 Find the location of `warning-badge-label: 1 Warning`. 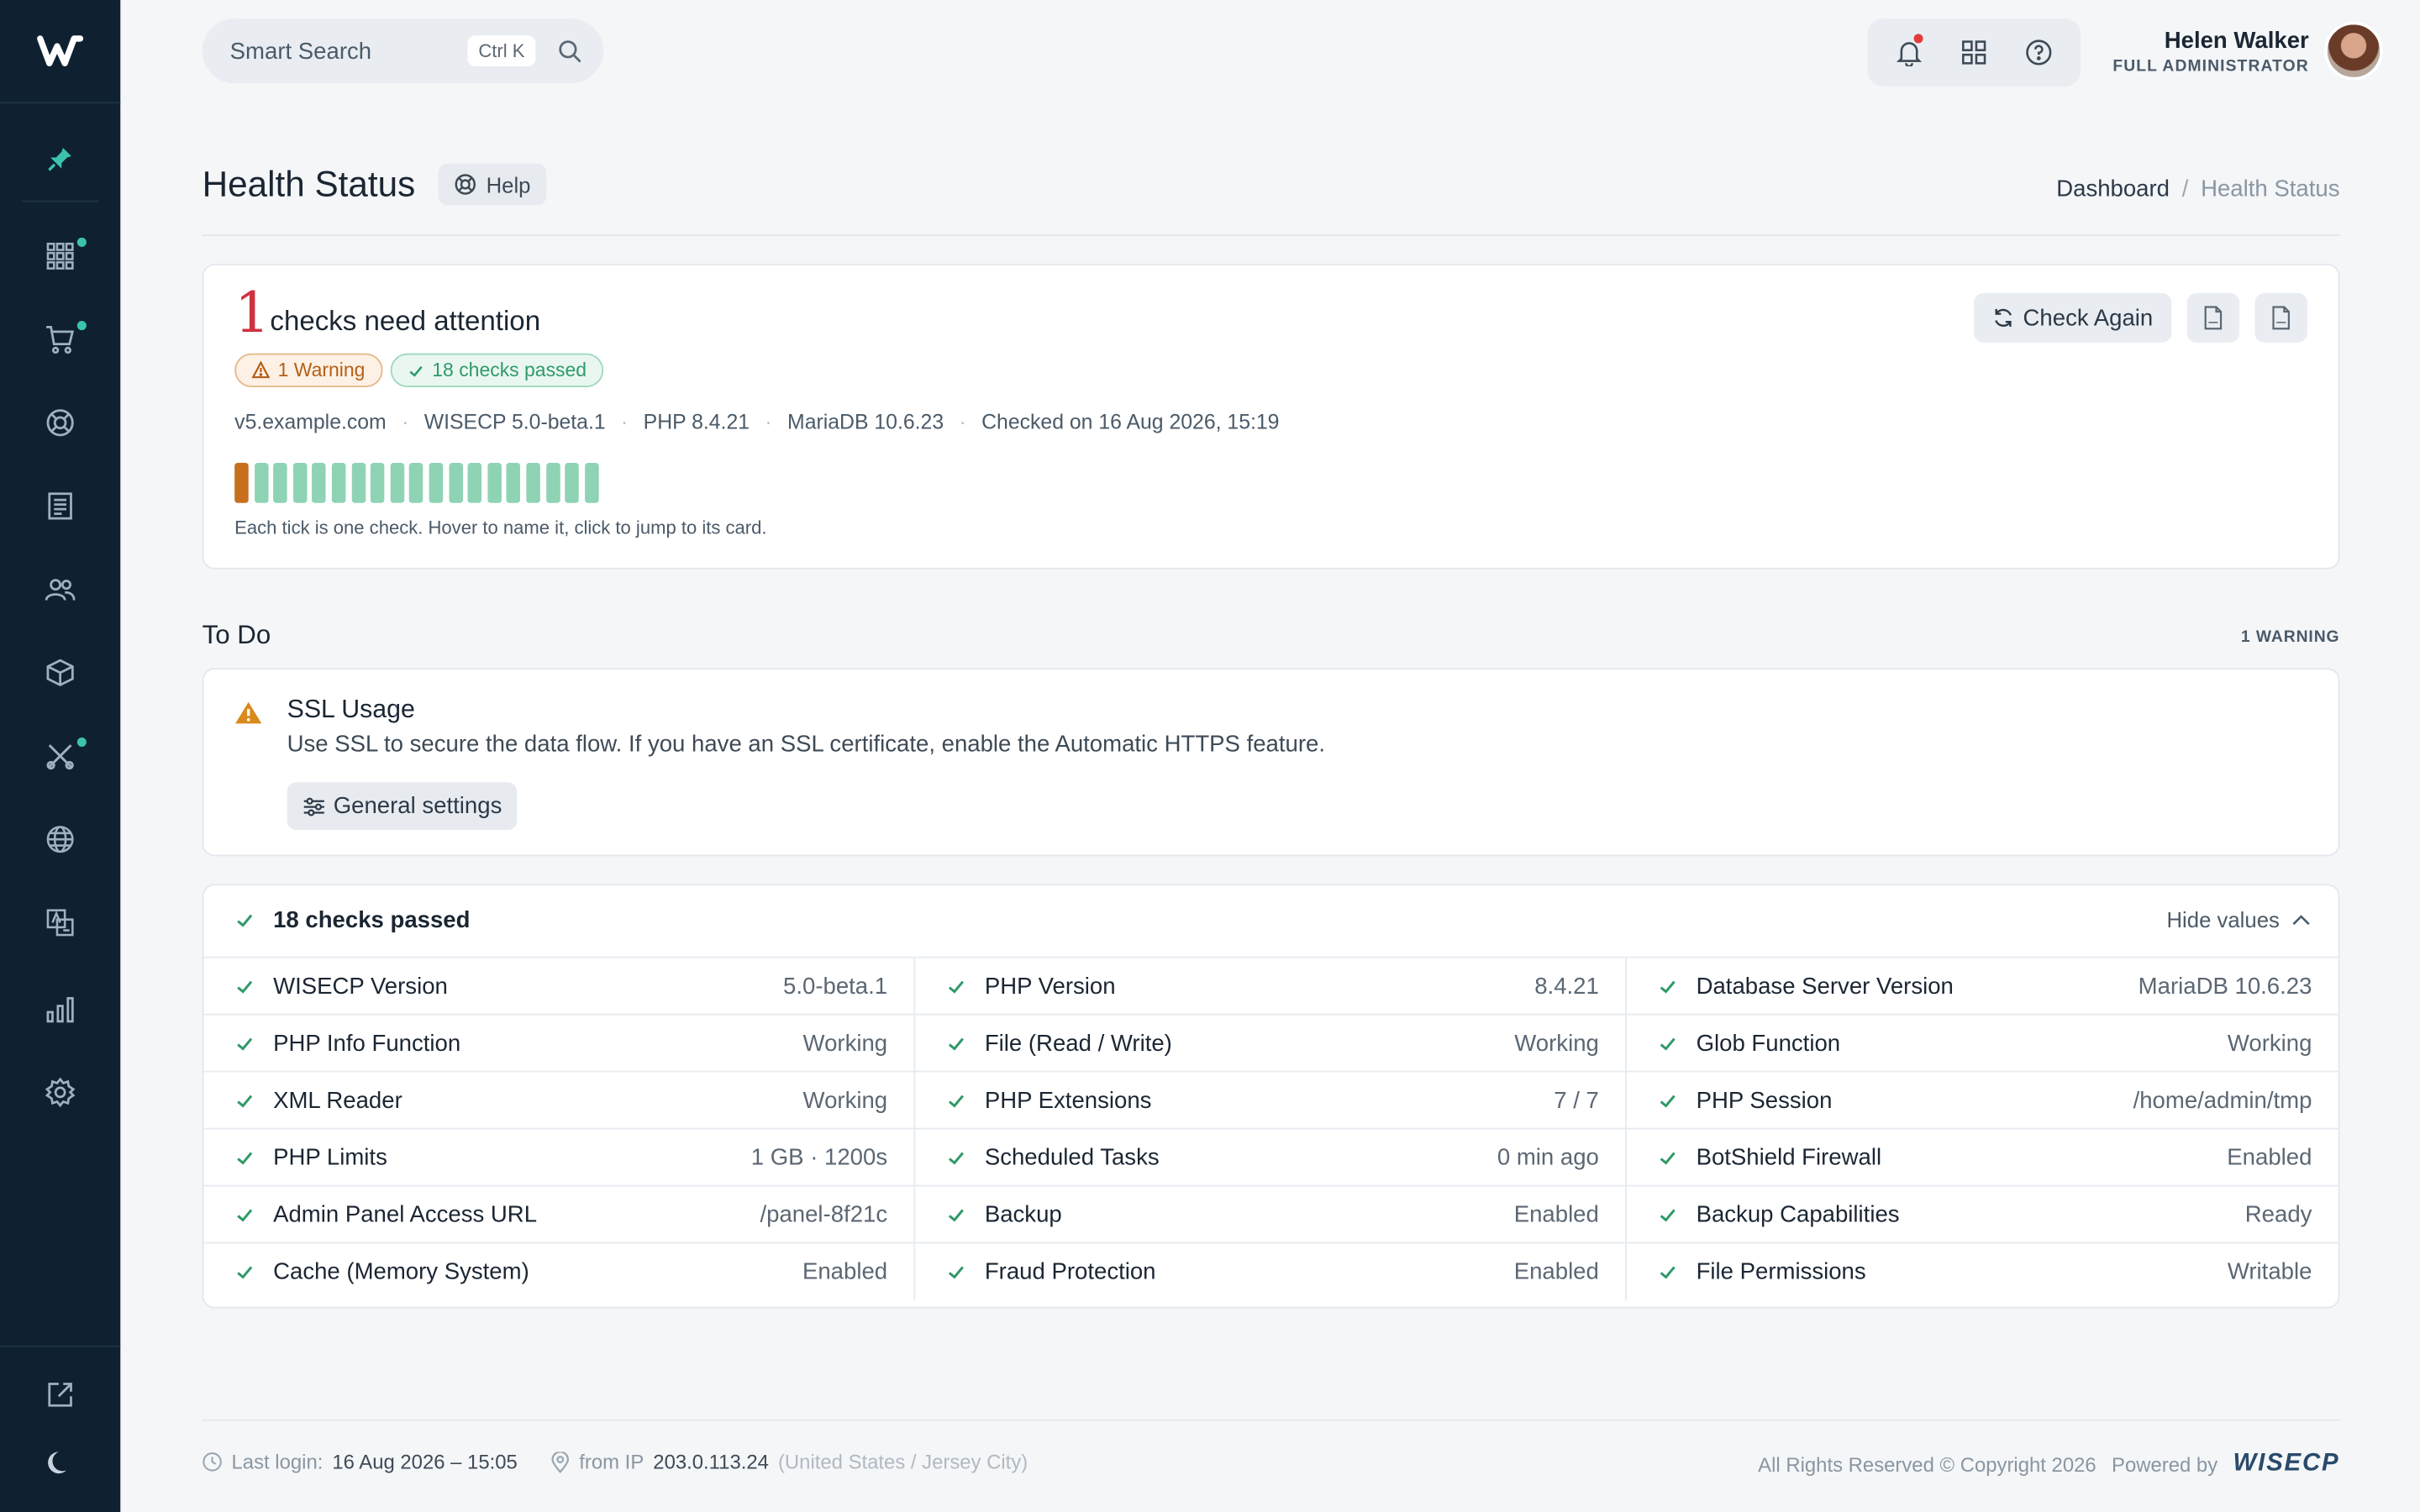

warning-badge-label: 1 Warning is located at coordinates (321, 370).